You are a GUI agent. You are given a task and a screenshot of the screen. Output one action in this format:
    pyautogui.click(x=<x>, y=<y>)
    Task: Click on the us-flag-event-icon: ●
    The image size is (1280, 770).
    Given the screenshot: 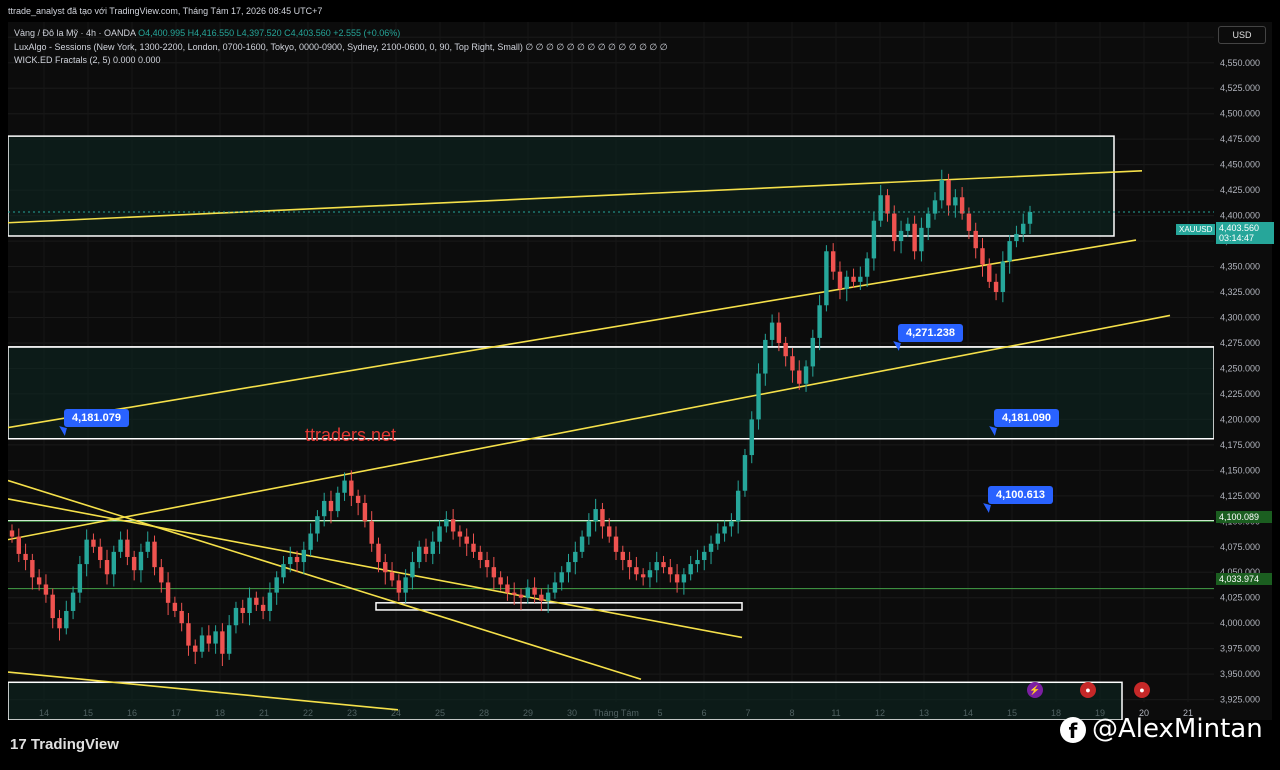 What is the action you would take?
    pyautogui.click(x=1088, y=690)
    